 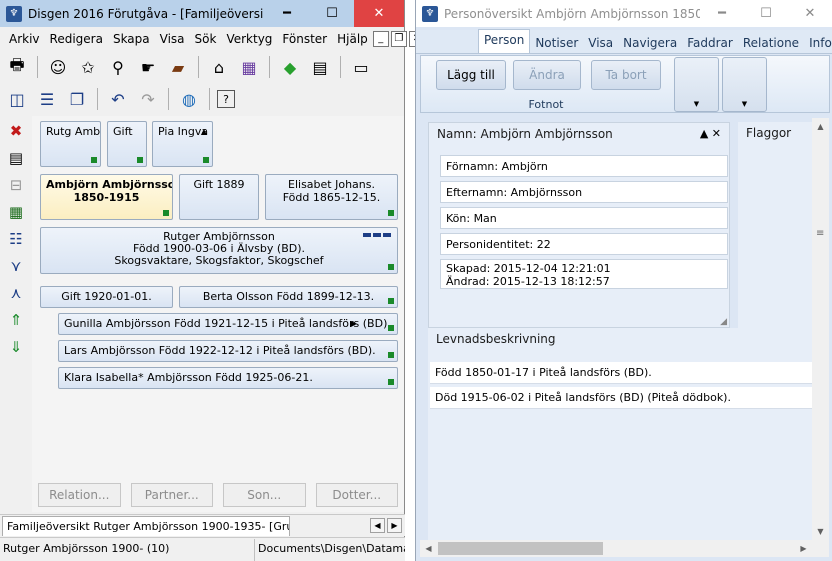 What do you see at coordinates (380, 39) in the screenshot?
I see `mdi-minimize-button: _` at bounding box center [380, 39].